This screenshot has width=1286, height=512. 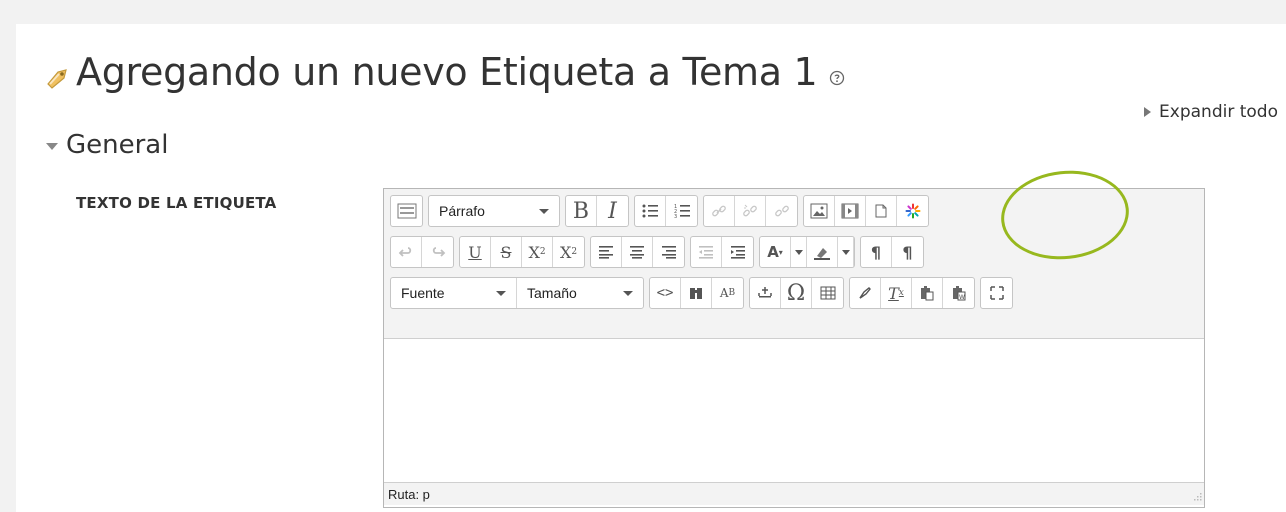 I want to click on toolbar-group-fonts: Fuente Tamaño, so click(x=517, y=293).